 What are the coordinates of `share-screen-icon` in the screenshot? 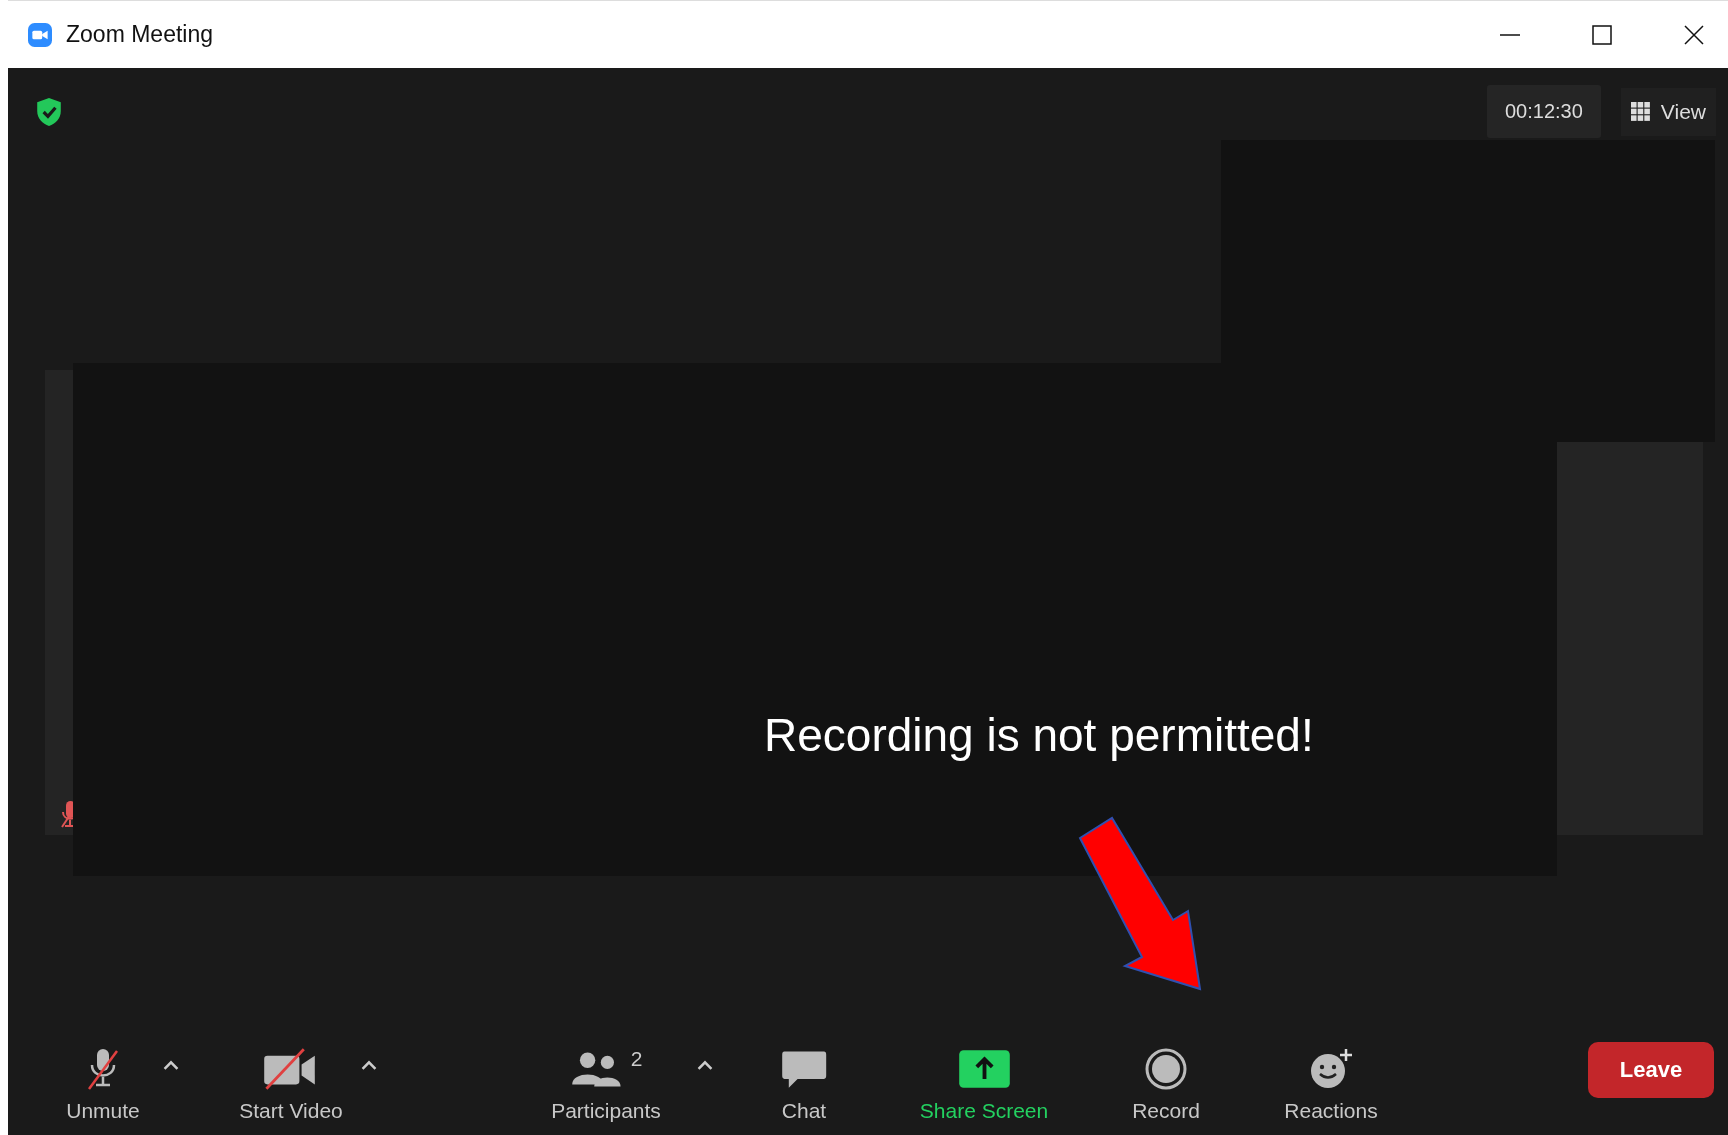 It's located at (984, 1069).